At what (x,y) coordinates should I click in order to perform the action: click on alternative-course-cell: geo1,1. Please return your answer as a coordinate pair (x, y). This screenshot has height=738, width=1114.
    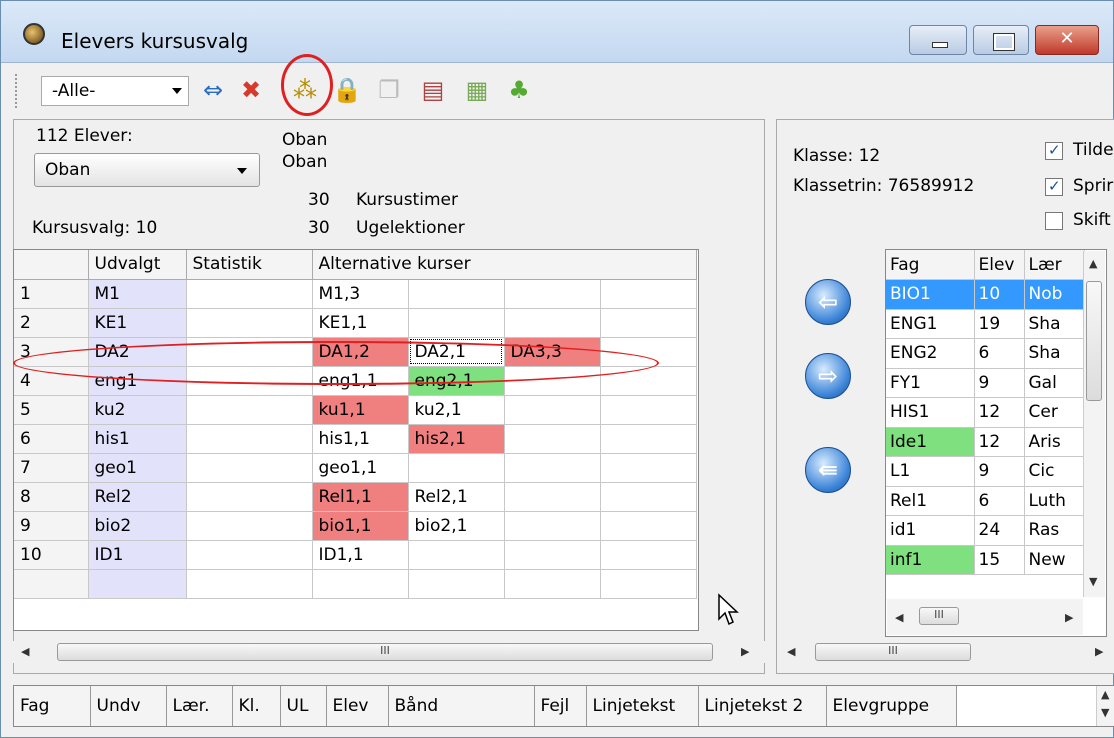
    Looking at the image, I should click on (360, 468).